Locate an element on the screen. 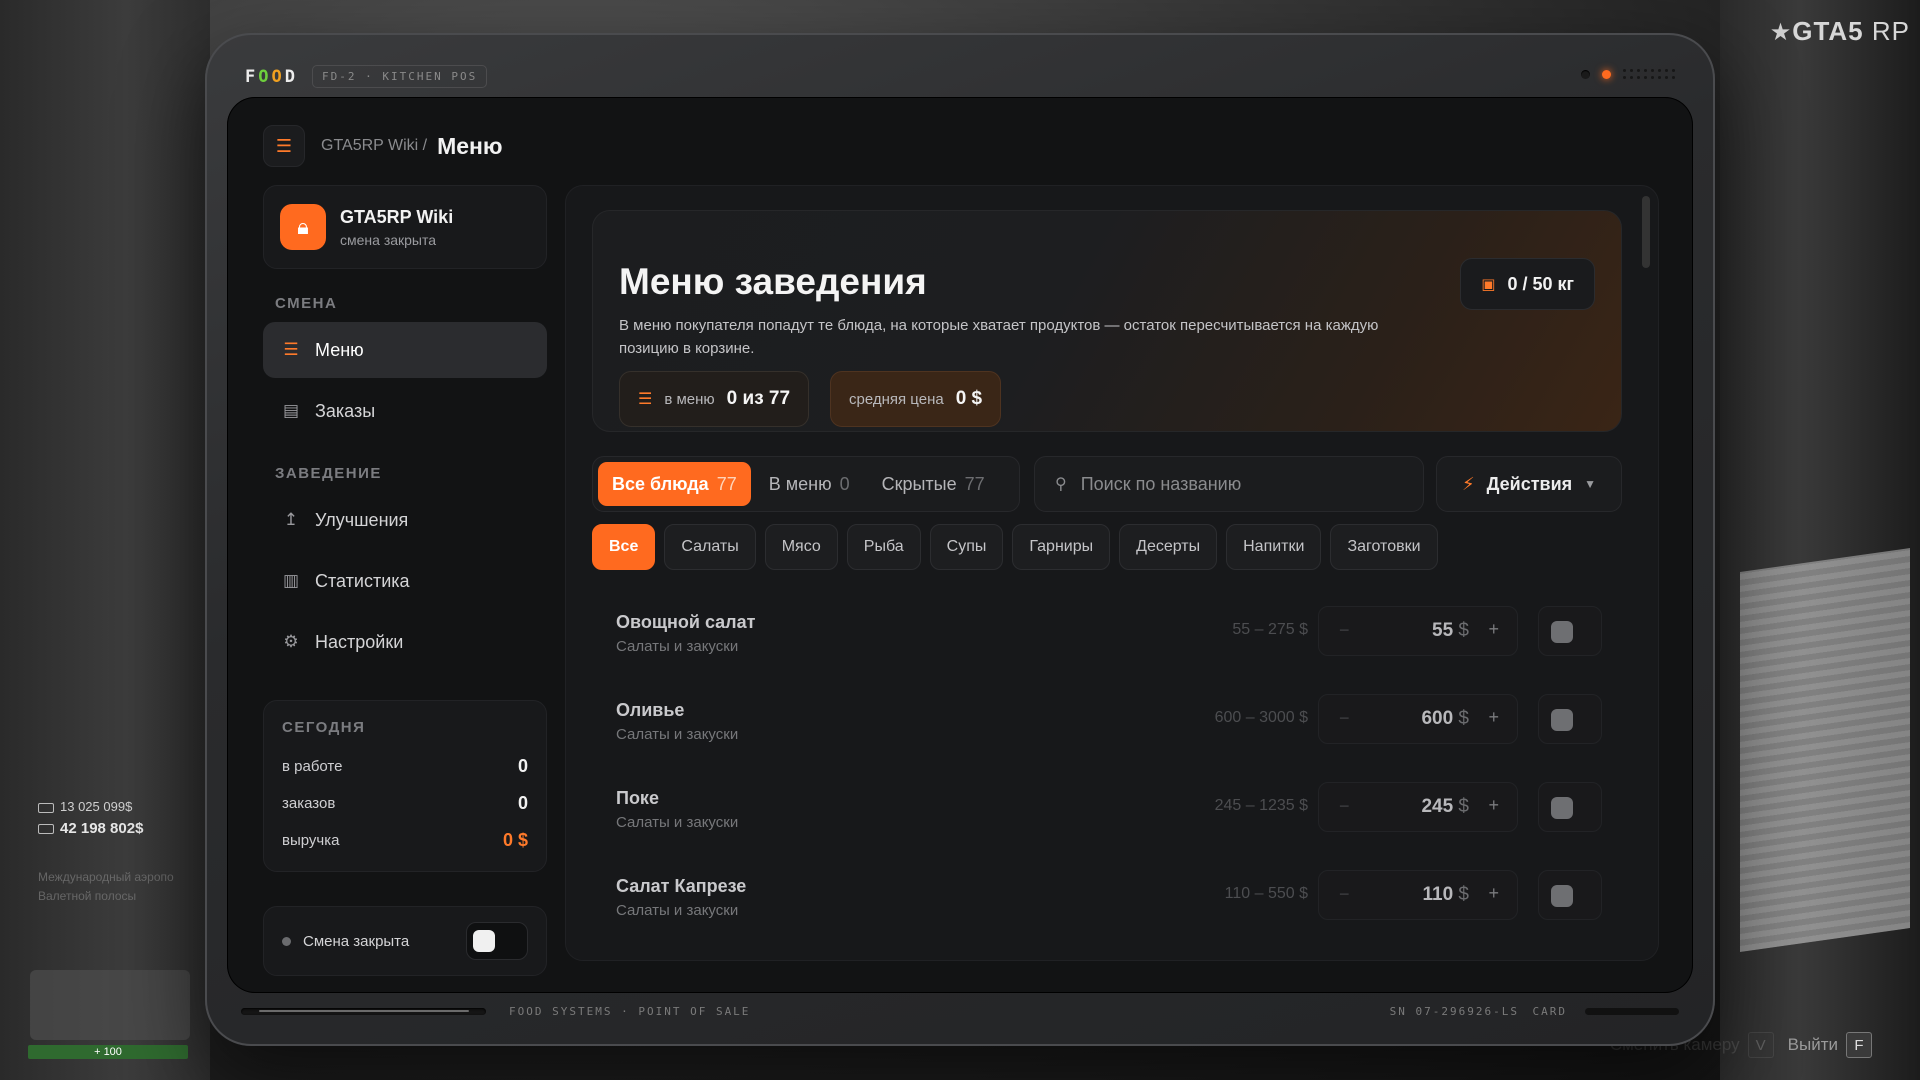 Image resolution: width=1920 pixels, height=1080 pixels. price-stepper: − 55 $ + is located at coordinates (1418, 631).